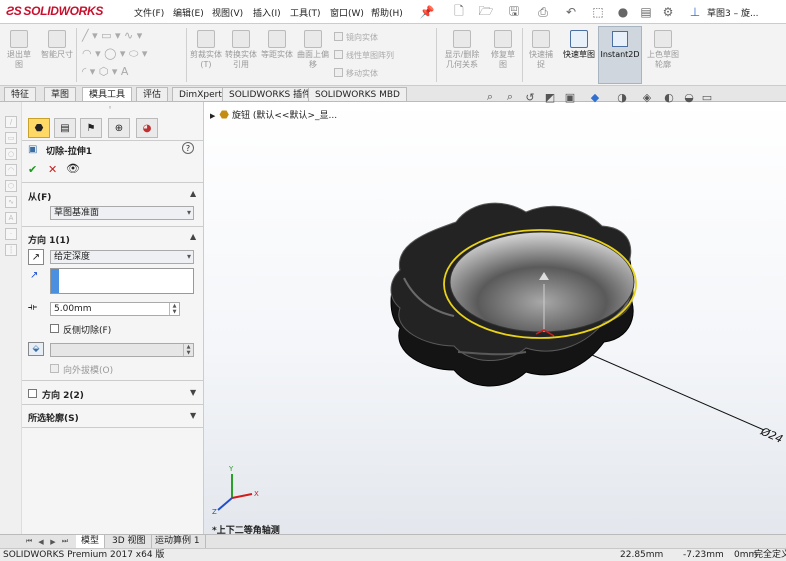 The image size is (786, 561). What do you see at coordinates (542, 282) in the screenshot?
I see `knob-recess` at bounding box center [542, 282].